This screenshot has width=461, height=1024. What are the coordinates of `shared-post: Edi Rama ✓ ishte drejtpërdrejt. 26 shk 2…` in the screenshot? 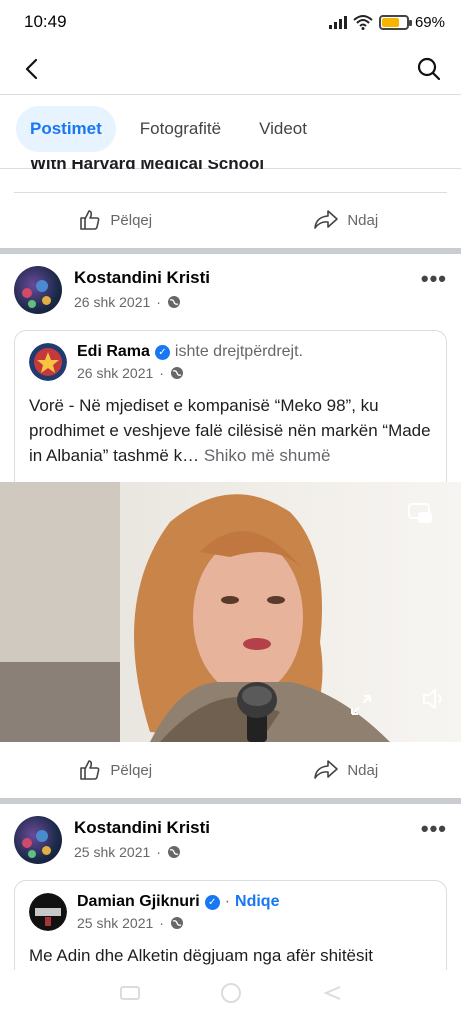 It's located at (230, 406).